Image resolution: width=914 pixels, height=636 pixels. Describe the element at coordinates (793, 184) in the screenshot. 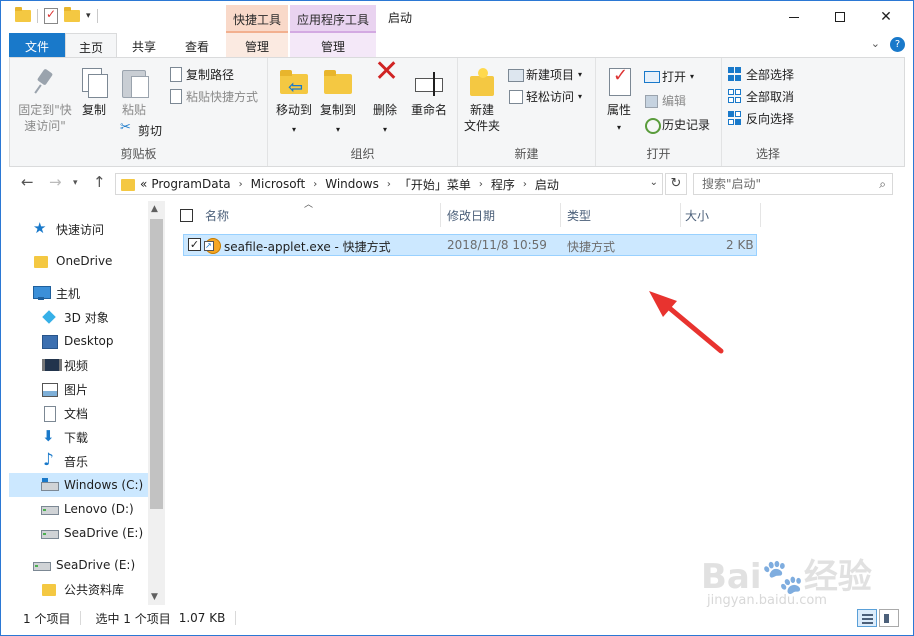

I see `search-input: 搜索"启动" ⌕` at that location.